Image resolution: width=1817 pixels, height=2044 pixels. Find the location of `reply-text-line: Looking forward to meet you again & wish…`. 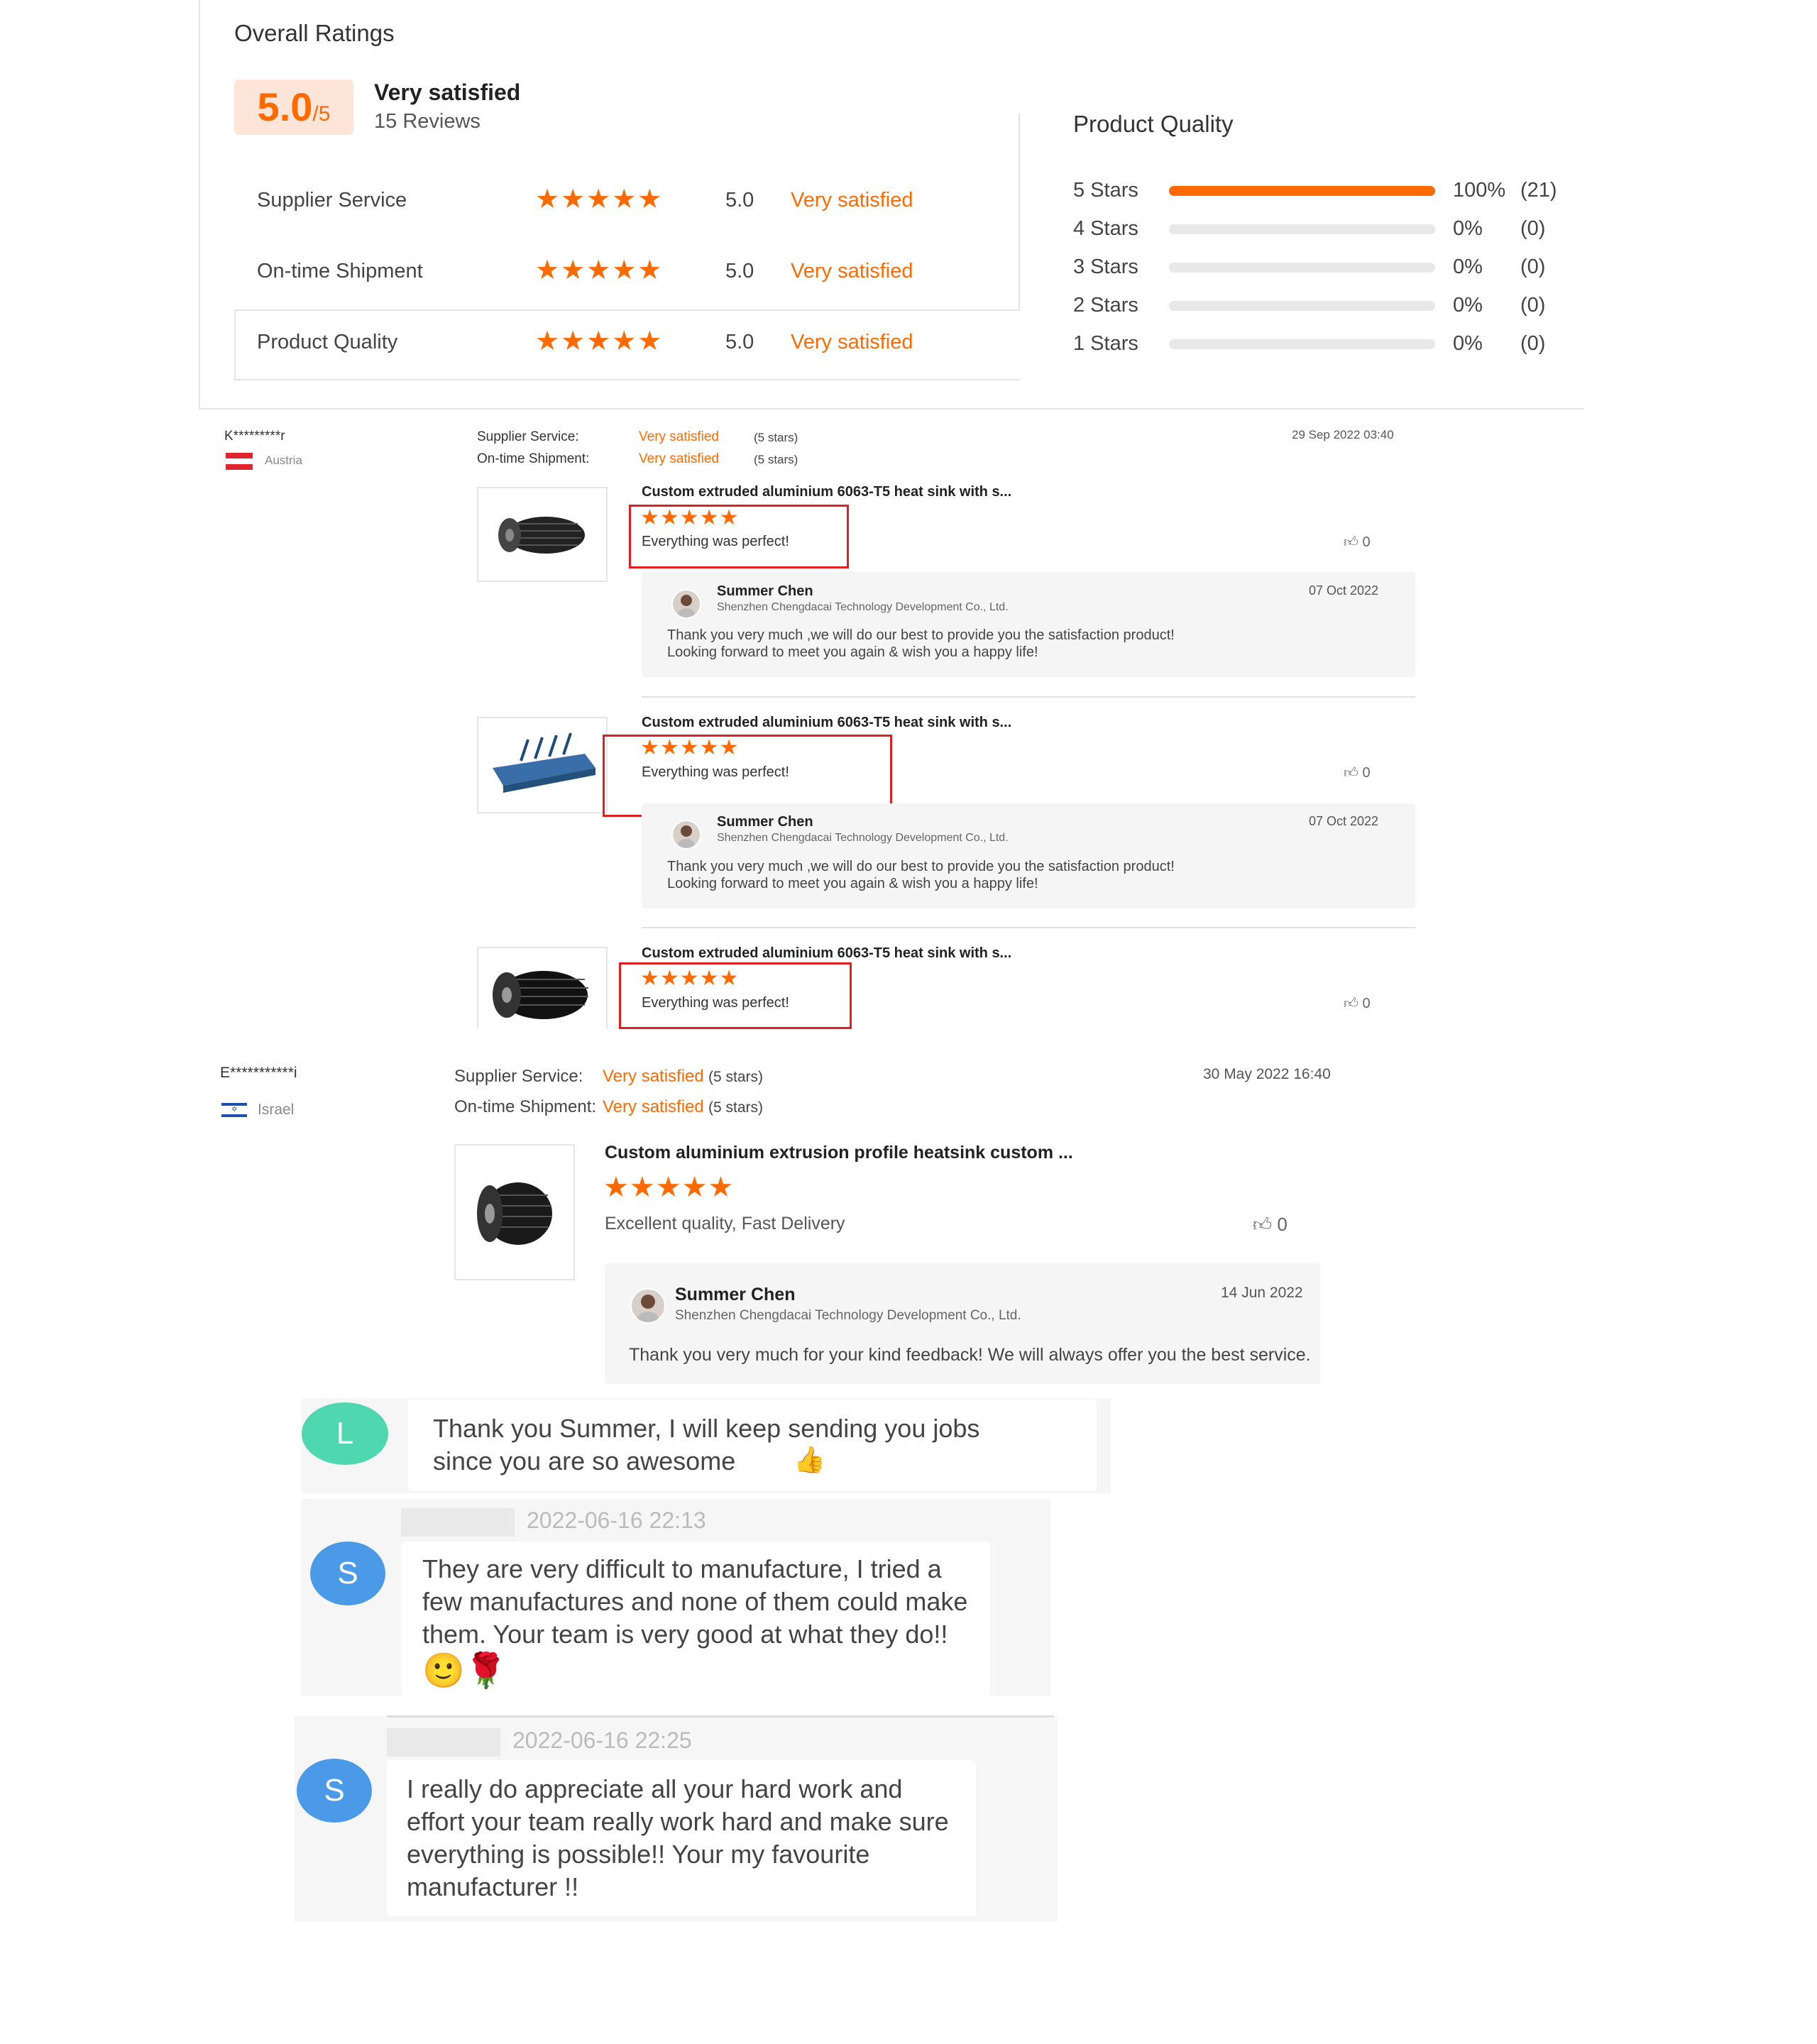

reply-text-line: Looking forward to meet you again & wish… is located at coordinates (852, 883).